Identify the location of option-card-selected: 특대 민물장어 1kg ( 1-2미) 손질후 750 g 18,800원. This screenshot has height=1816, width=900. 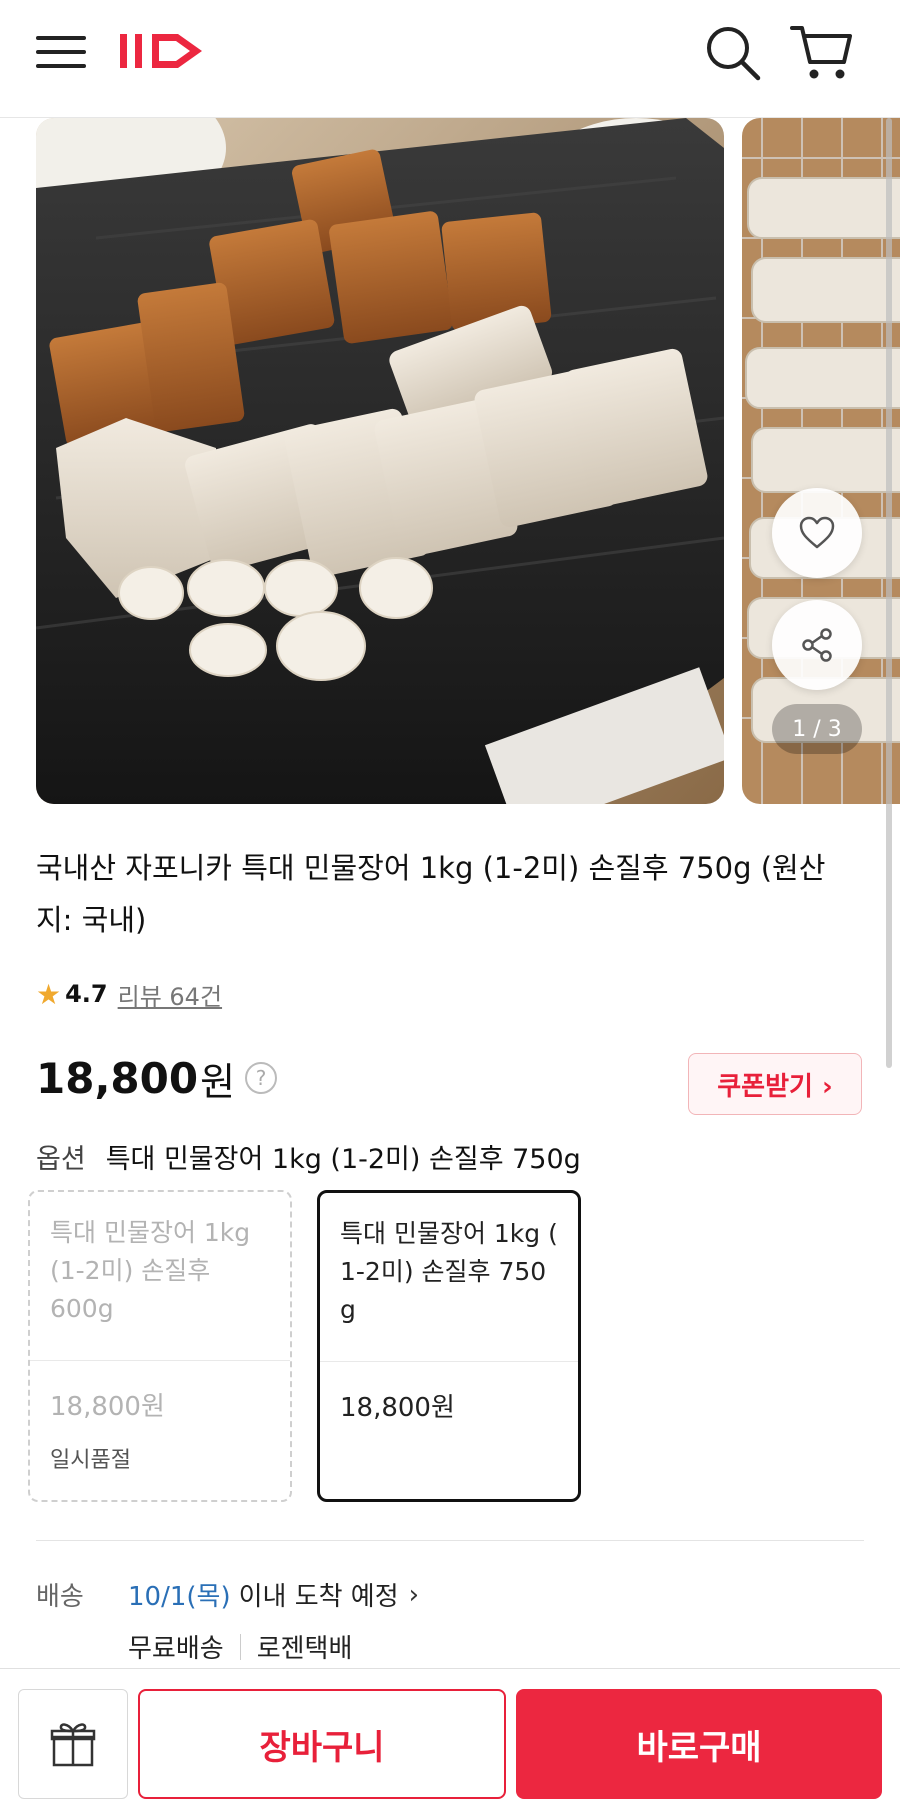
(449, 1346).